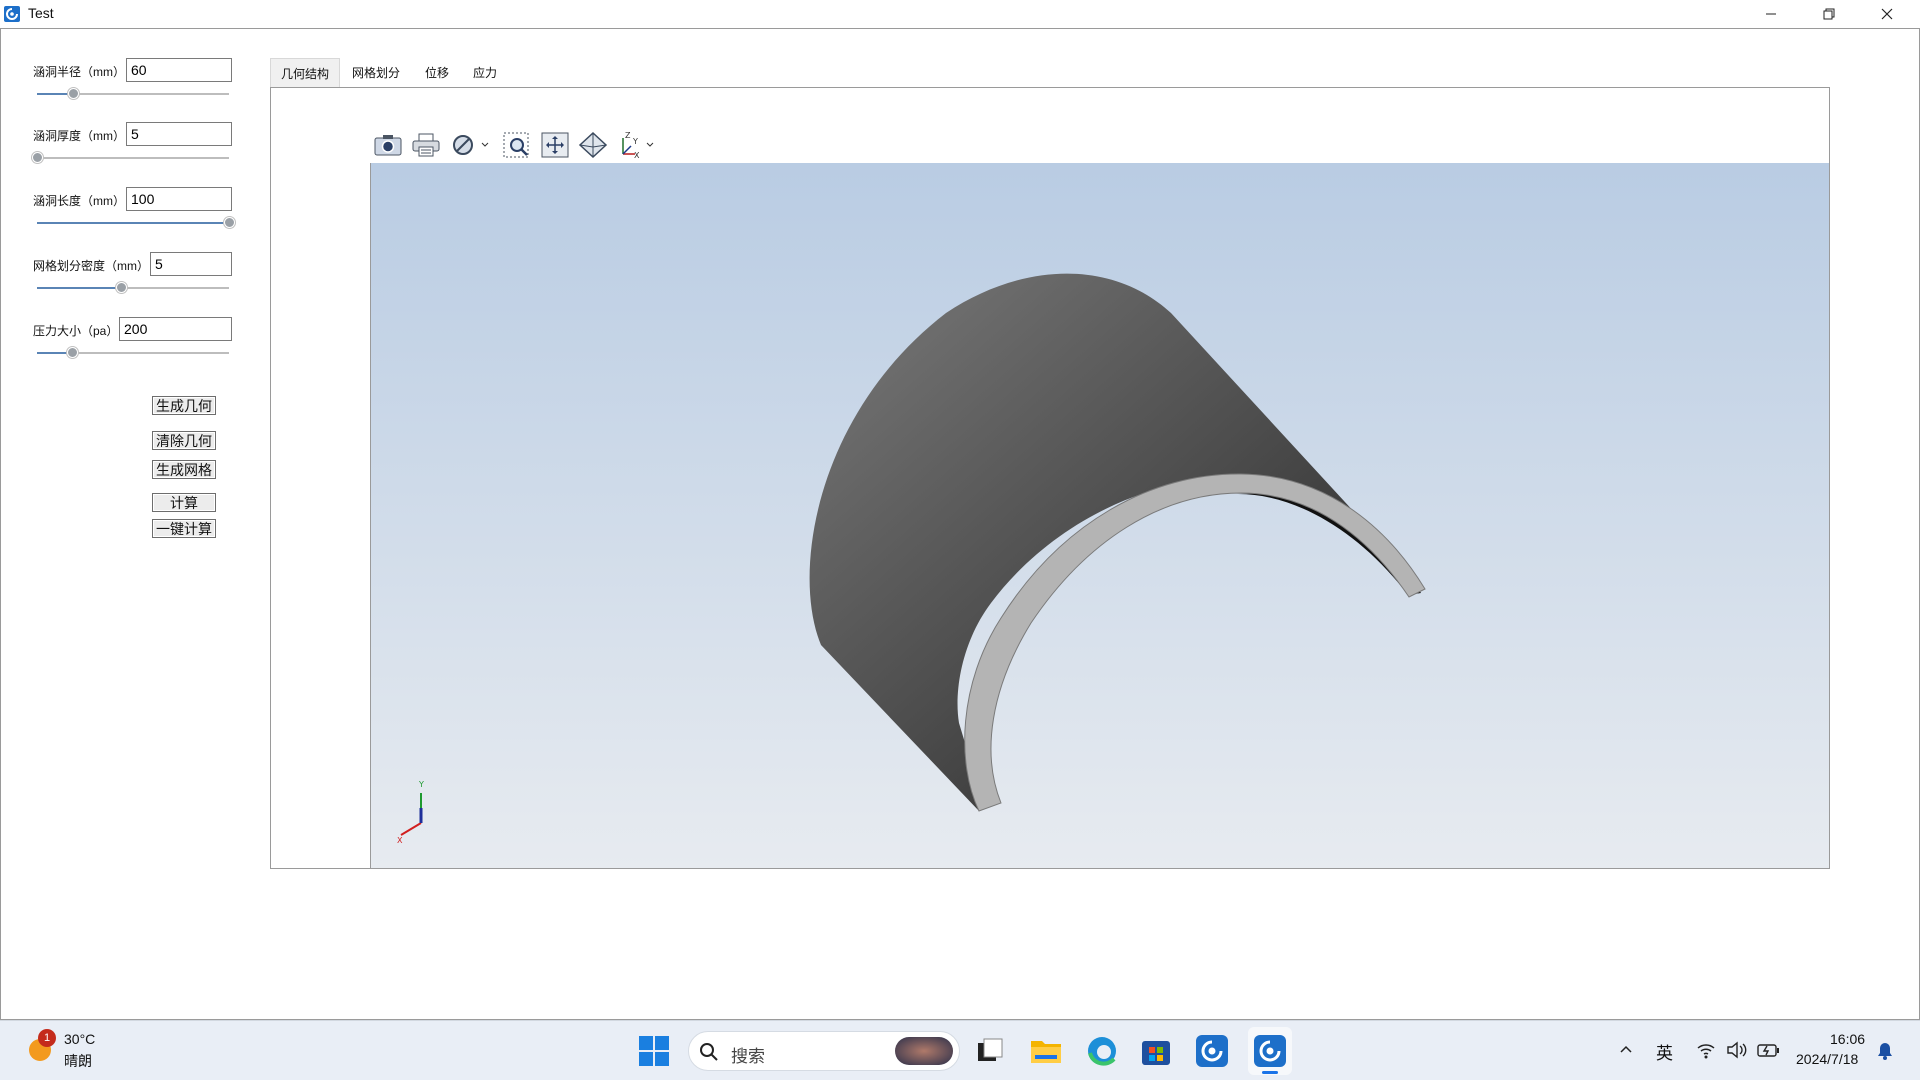 The height and width of the screenshot is (1080, 1920). What do you see at coordinates (1706, 1050) in the screenshot?
I see `wifi-icon` at bounding box center [1706, 1050].